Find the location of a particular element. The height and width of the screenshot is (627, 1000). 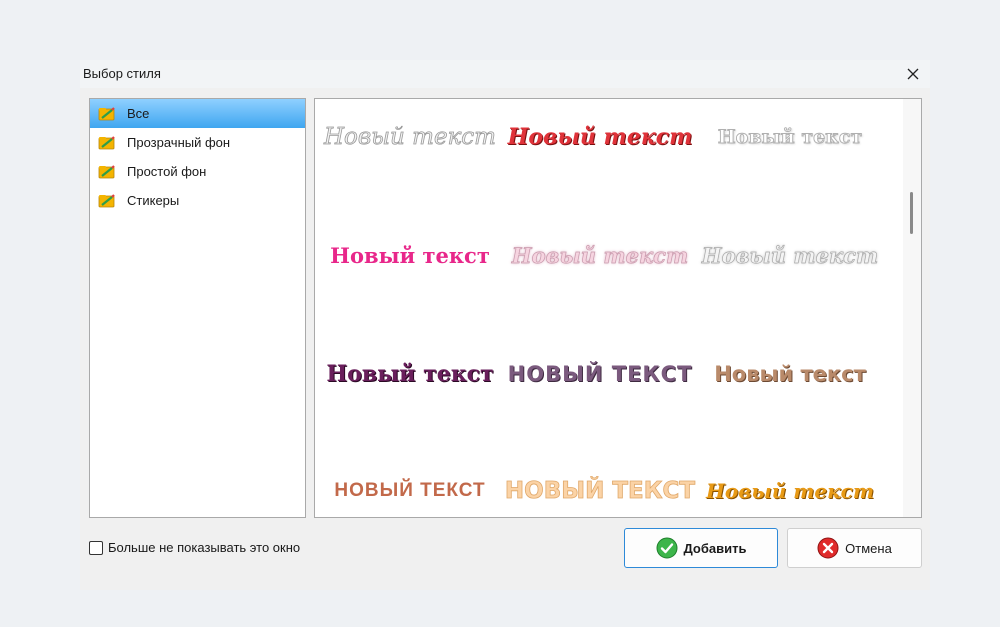

style-preview-orange-gothic: Новый текст is located at coordinates (790, 489).